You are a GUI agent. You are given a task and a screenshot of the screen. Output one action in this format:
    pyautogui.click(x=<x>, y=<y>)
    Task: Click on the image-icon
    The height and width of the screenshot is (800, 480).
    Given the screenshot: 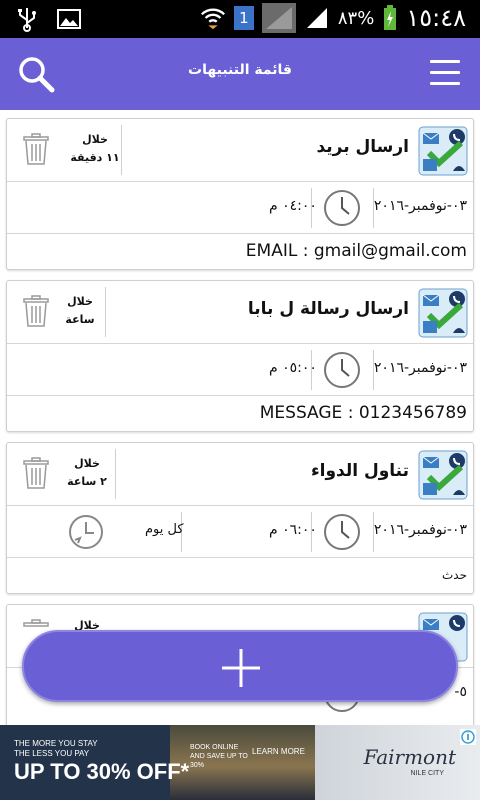 What is the action you would take?
    pyautogui.click(x=69, y=19)
    